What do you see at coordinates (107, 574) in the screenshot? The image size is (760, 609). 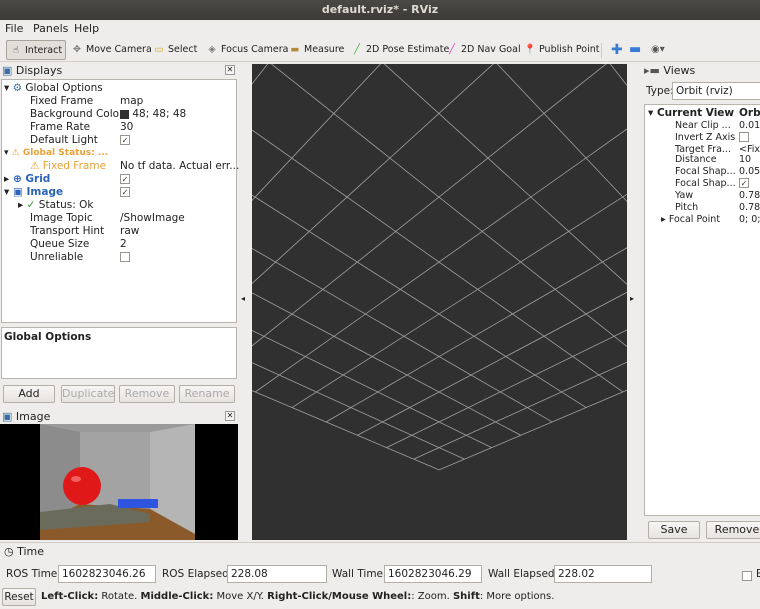 I see `ros-time-field: 1602823046.26` at bounding box center [107, 574].